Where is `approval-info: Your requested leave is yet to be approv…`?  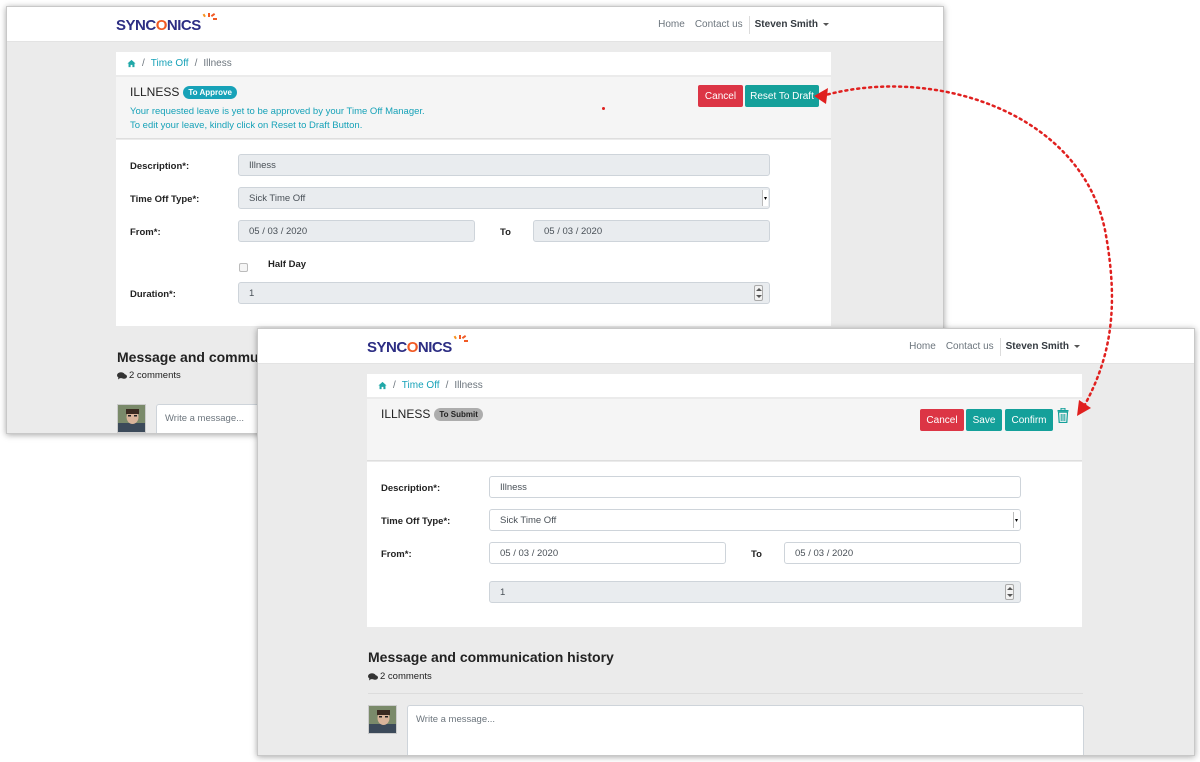 approval-info: Your requested leave is yet to be approv… is located at coordinates (277, 119).